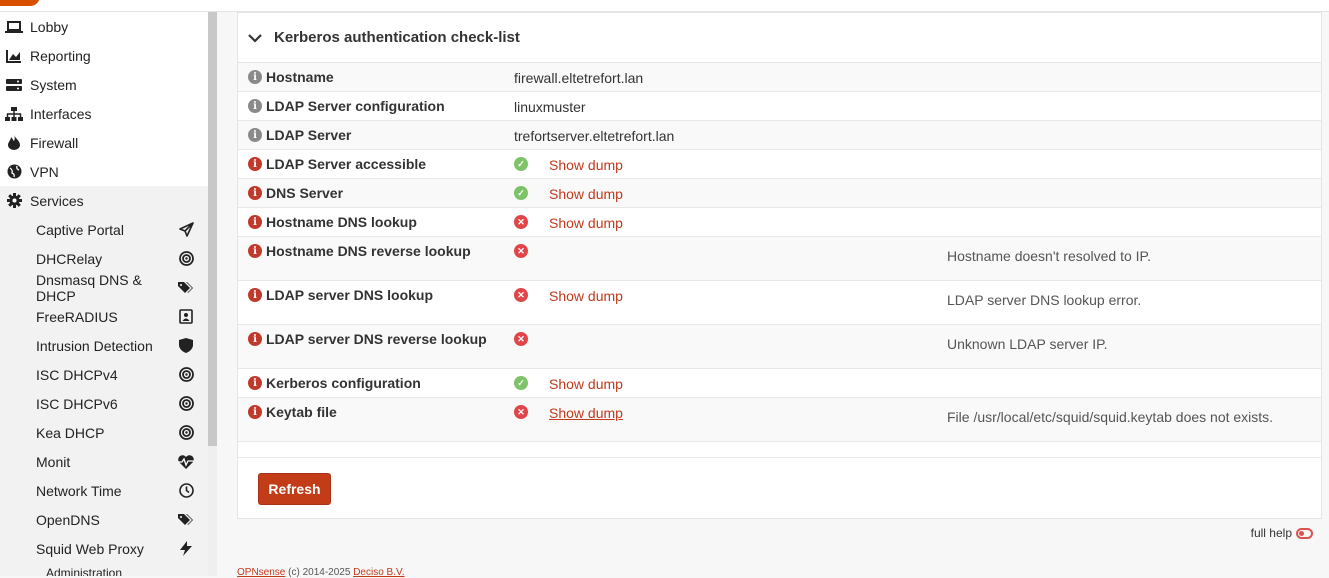 The image size is (1329, 578). What do you see at coordinates (1304, 533) in the screenshot?
I see `toggle-off-icon` at bounding box center [1304, 533].